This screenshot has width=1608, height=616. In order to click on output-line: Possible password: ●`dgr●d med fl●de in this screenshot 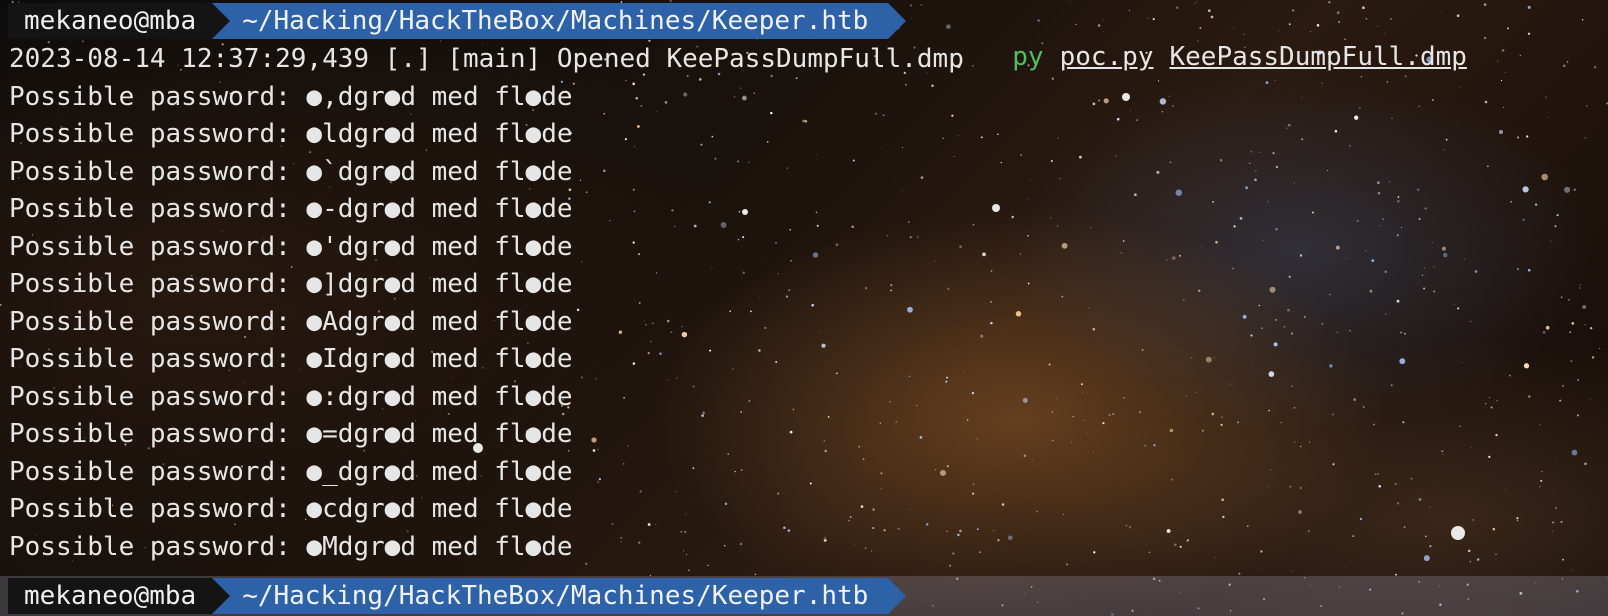, I will do `click(291, 172)`.